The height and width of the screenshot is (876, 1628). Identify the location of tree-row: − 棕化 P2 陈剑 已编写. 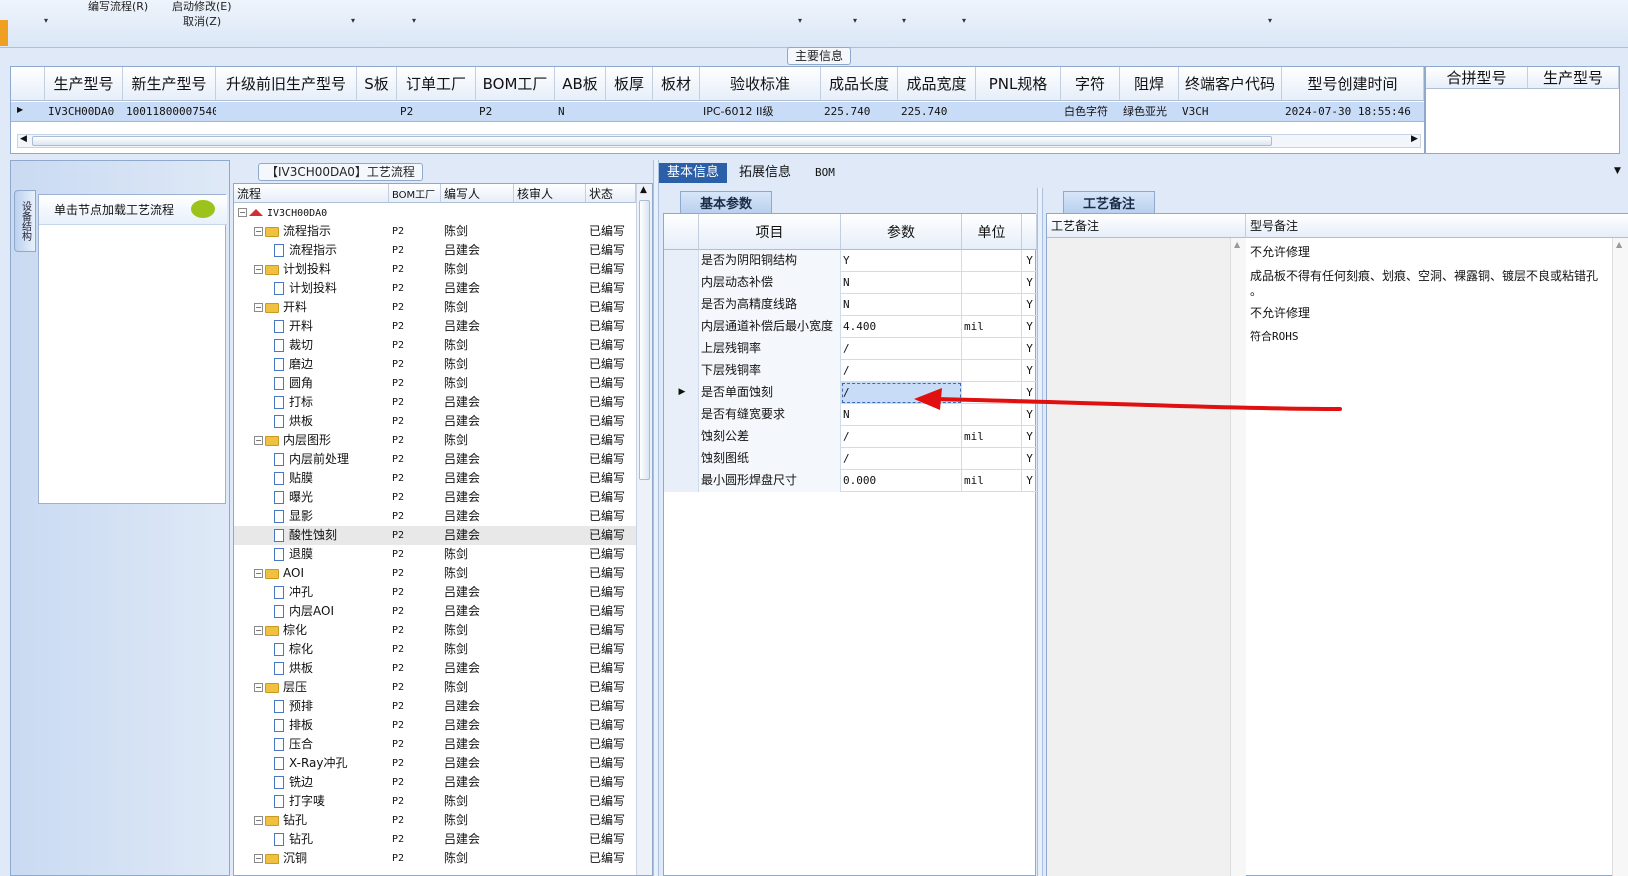
(435, 630).